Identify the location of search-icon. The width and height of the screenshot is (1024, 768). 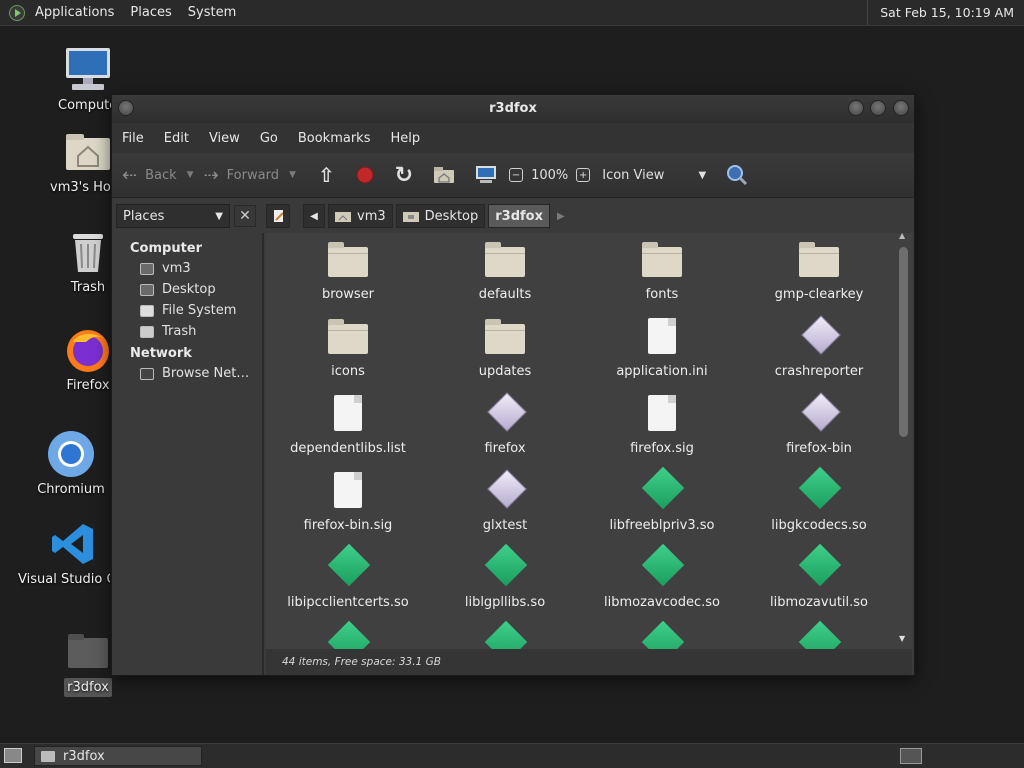
(737, 175).